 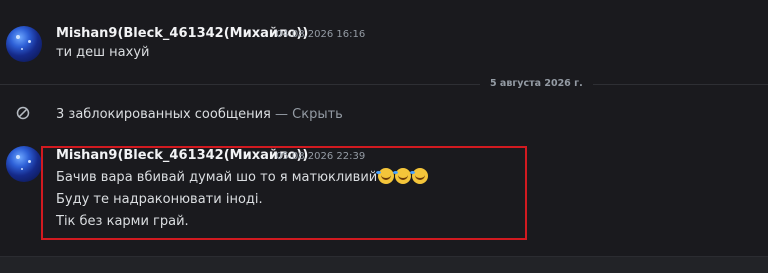 I want to click on message-text: ти деш нахуй, so click(x=103, y=52).